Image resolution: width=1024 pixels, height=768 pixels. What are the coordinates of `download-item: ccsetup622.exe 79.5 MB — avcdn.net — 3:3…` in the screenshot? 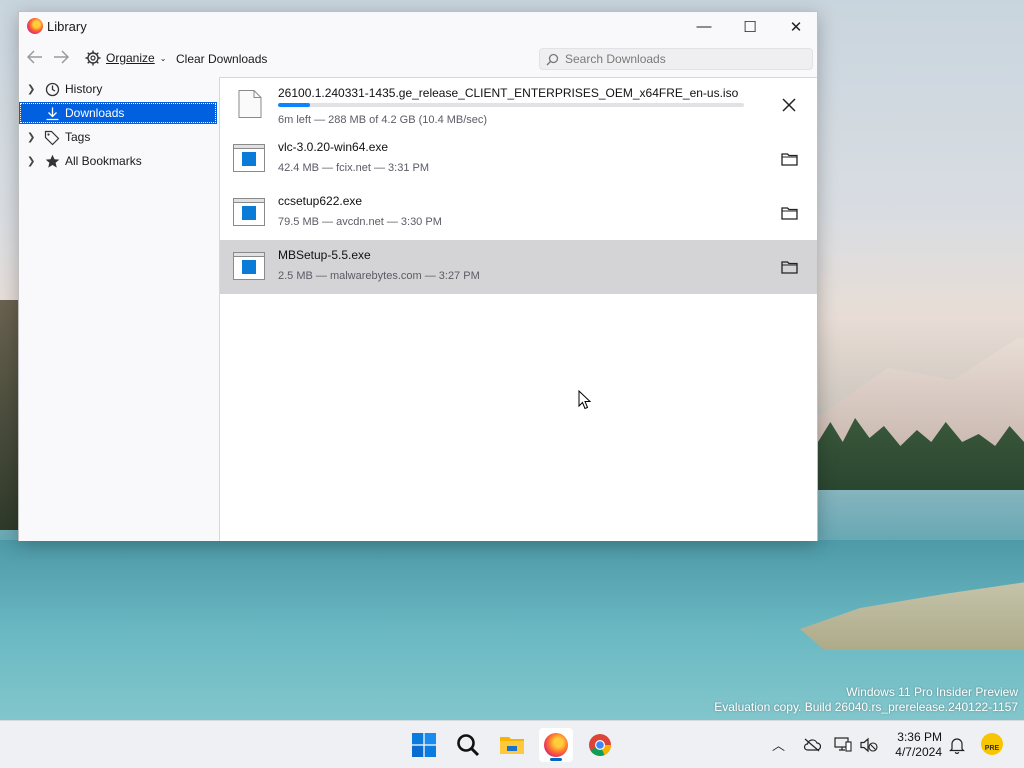 It's located at (518, 213).